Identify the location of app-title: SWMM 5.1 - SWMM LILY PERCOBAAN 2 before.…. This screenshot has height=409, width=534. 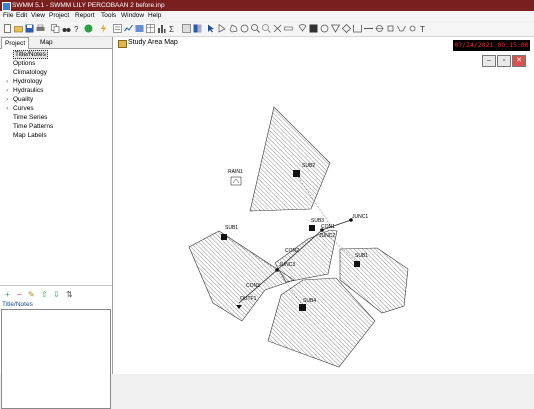
(88, 5).